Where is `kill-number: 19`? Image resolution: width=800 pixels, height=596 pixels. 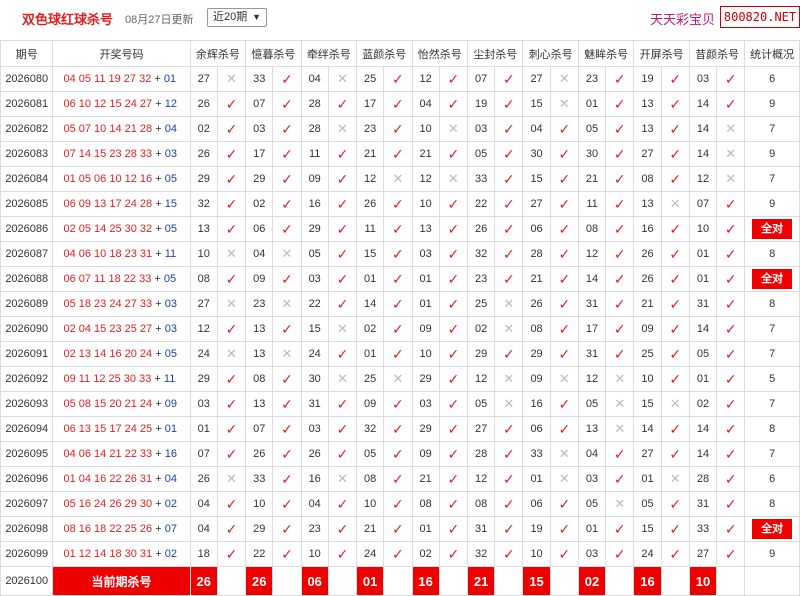 kill-number: 19 is located at coordinates (536, 529).